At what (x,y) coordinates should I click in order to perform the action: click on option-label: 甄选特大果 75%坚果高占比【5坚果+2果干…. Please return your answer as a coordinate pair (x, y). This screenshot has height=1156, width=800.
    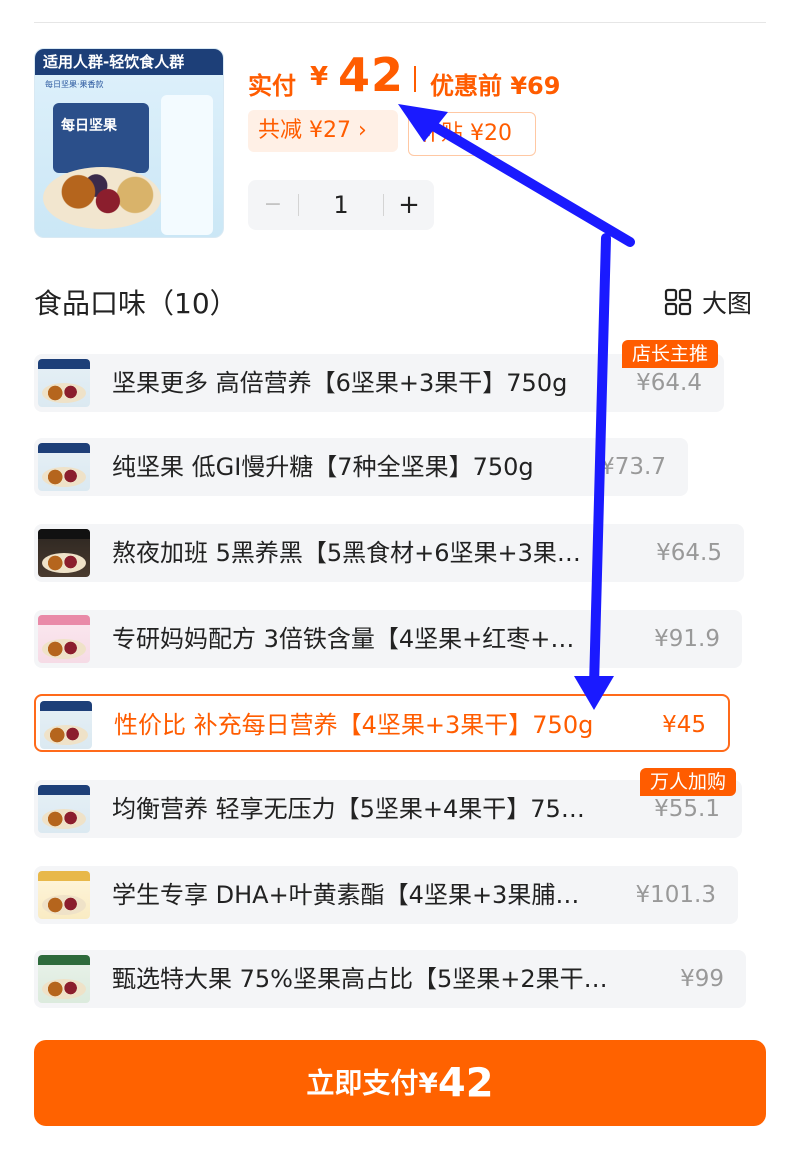
    Looking at the image, I should click on (360, 979).